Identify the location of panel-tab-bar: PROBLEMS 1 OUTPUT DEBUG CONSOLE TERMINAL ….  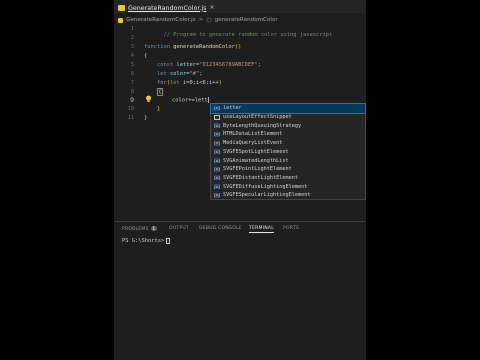
(240, 227).